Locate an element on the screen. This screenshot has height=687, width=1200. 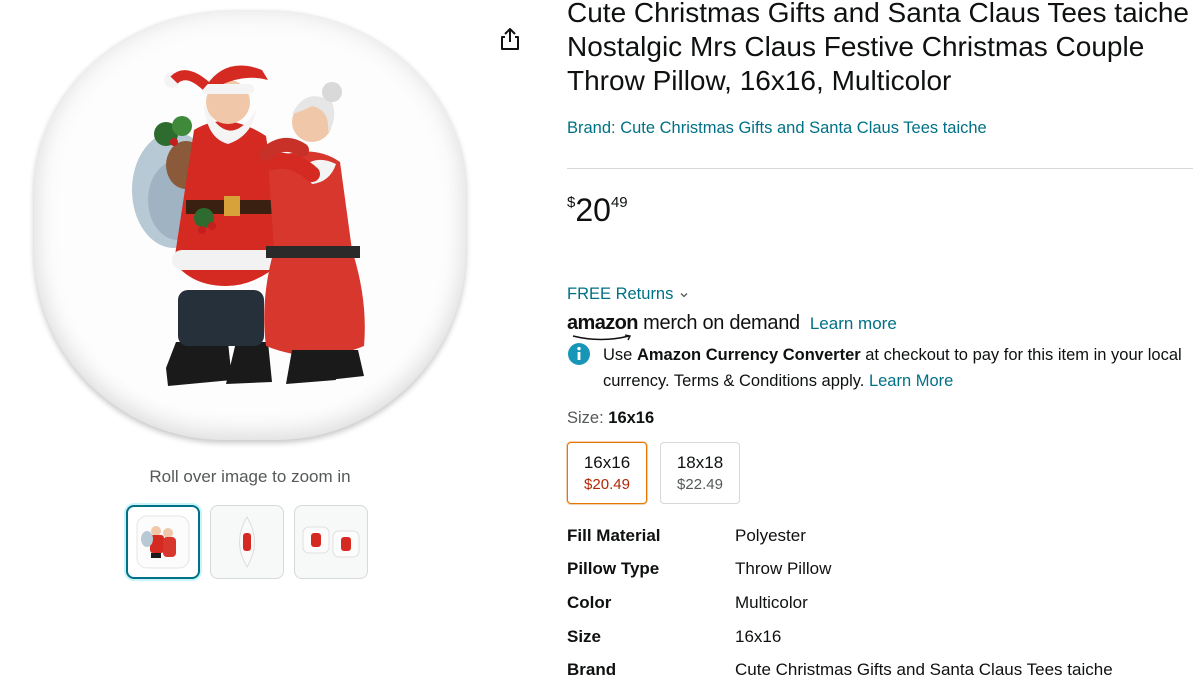
thumbnail-front-view is located at coordinates (163, 542).